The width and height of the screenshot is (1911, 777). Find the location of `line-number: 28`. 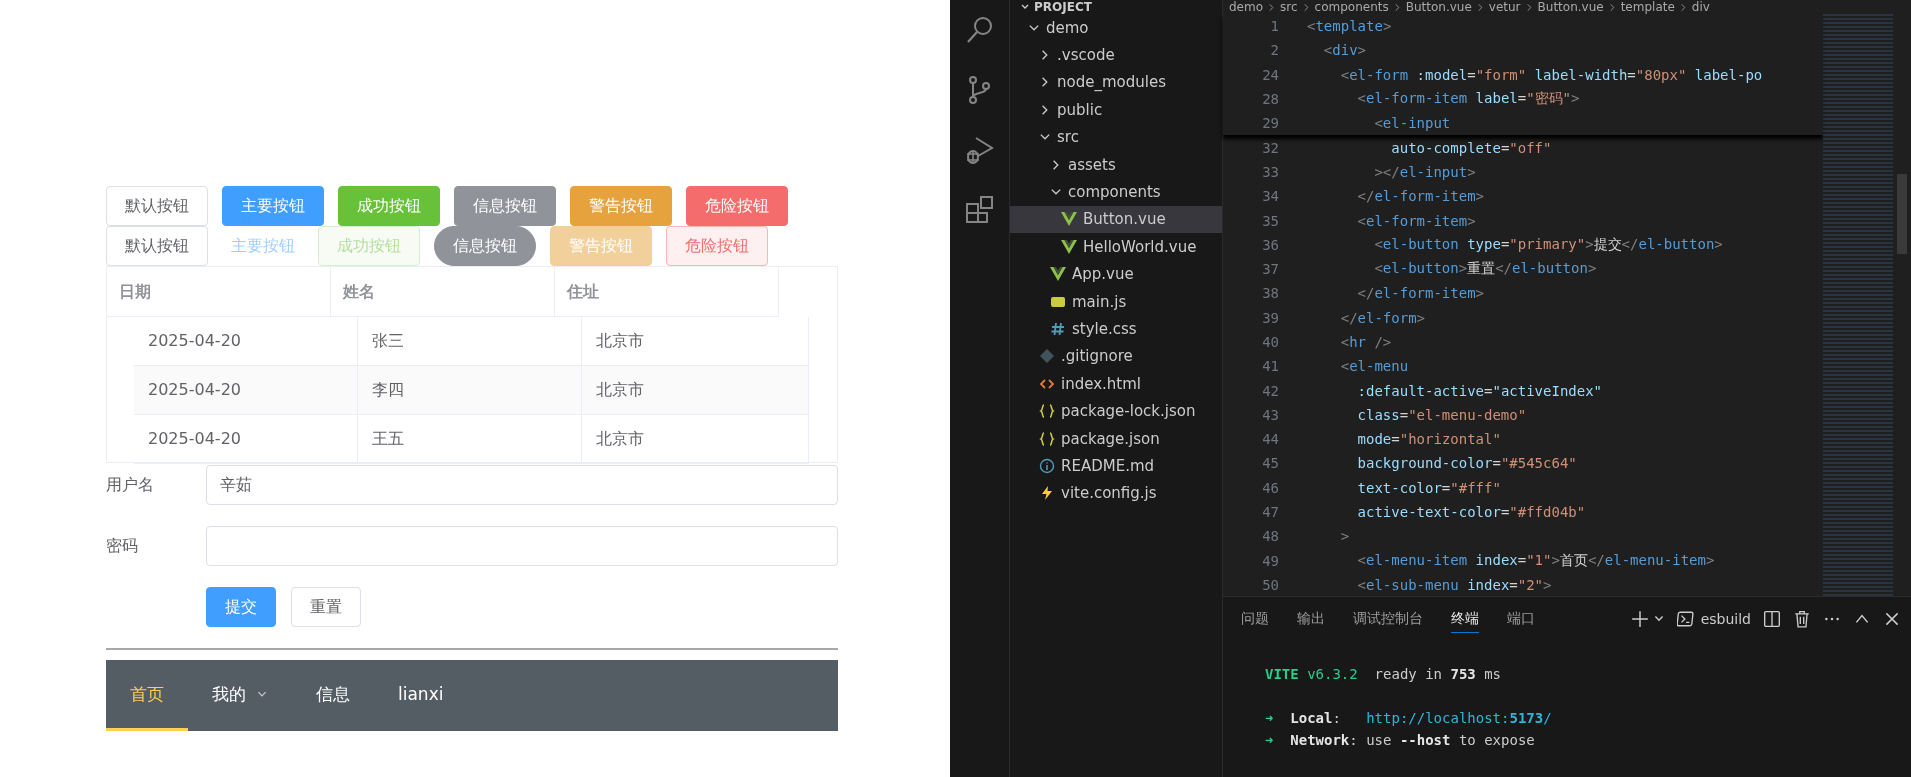

line-number: 28 is located at coordinates (1270, 99).